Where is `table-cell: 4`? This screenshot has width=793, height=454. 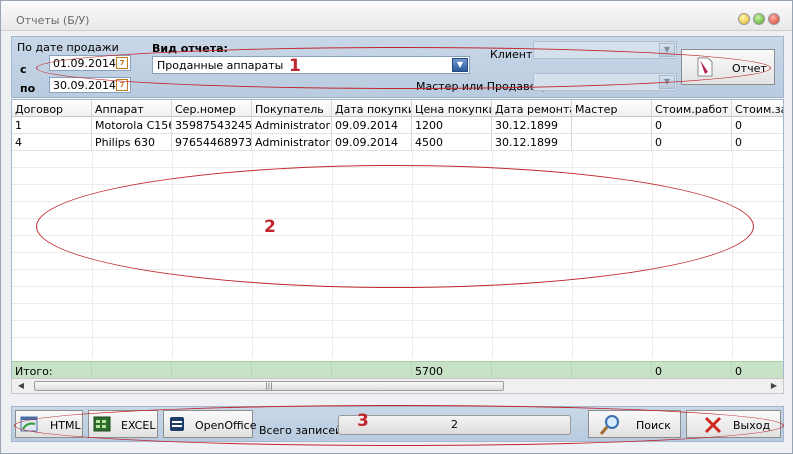 table-cell: 4 is located at coordinates (52, 142).